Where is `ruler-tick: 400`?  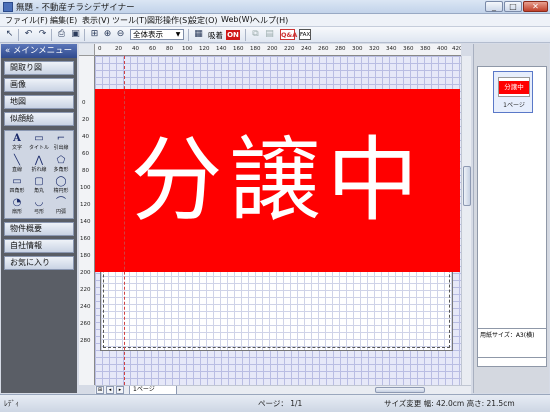 ruler-tick: 400 is located at coordinates (442, 49).